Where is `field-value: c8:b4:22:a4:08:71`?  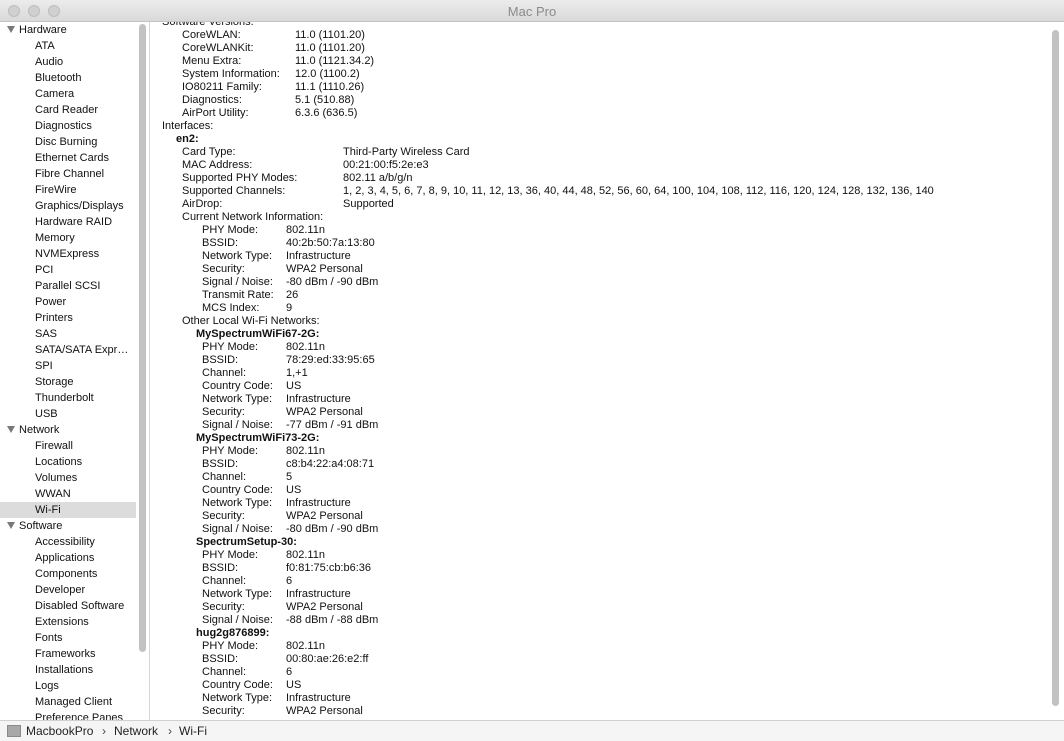 field-value: c8:b4:22:a4:08:71 is located at coordinates (330, 464).